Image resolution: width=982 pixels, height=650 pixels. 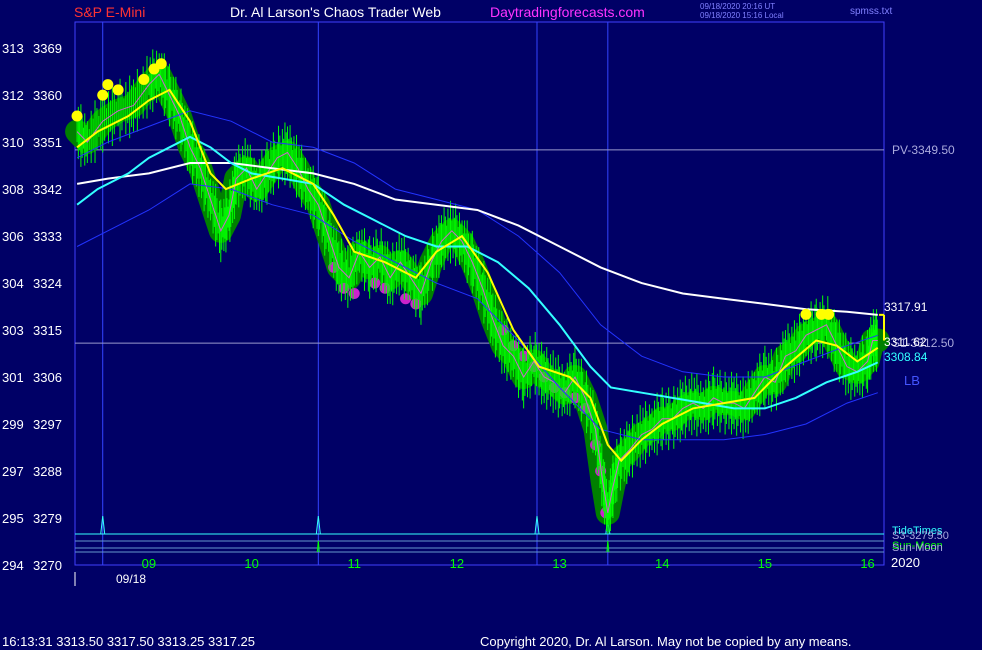 What do you see at coordinates (559, 563) in the screenshot?
I see `x-tick-label: 13` at bounding box center [559, 563].